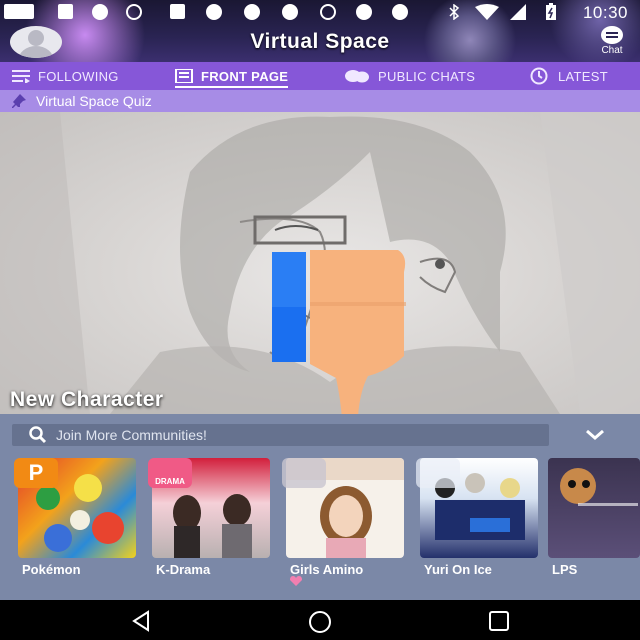 This screenshot has height=640, width=640. I want to click on join-communities-search: Join More Communities!, so click(280, 435).